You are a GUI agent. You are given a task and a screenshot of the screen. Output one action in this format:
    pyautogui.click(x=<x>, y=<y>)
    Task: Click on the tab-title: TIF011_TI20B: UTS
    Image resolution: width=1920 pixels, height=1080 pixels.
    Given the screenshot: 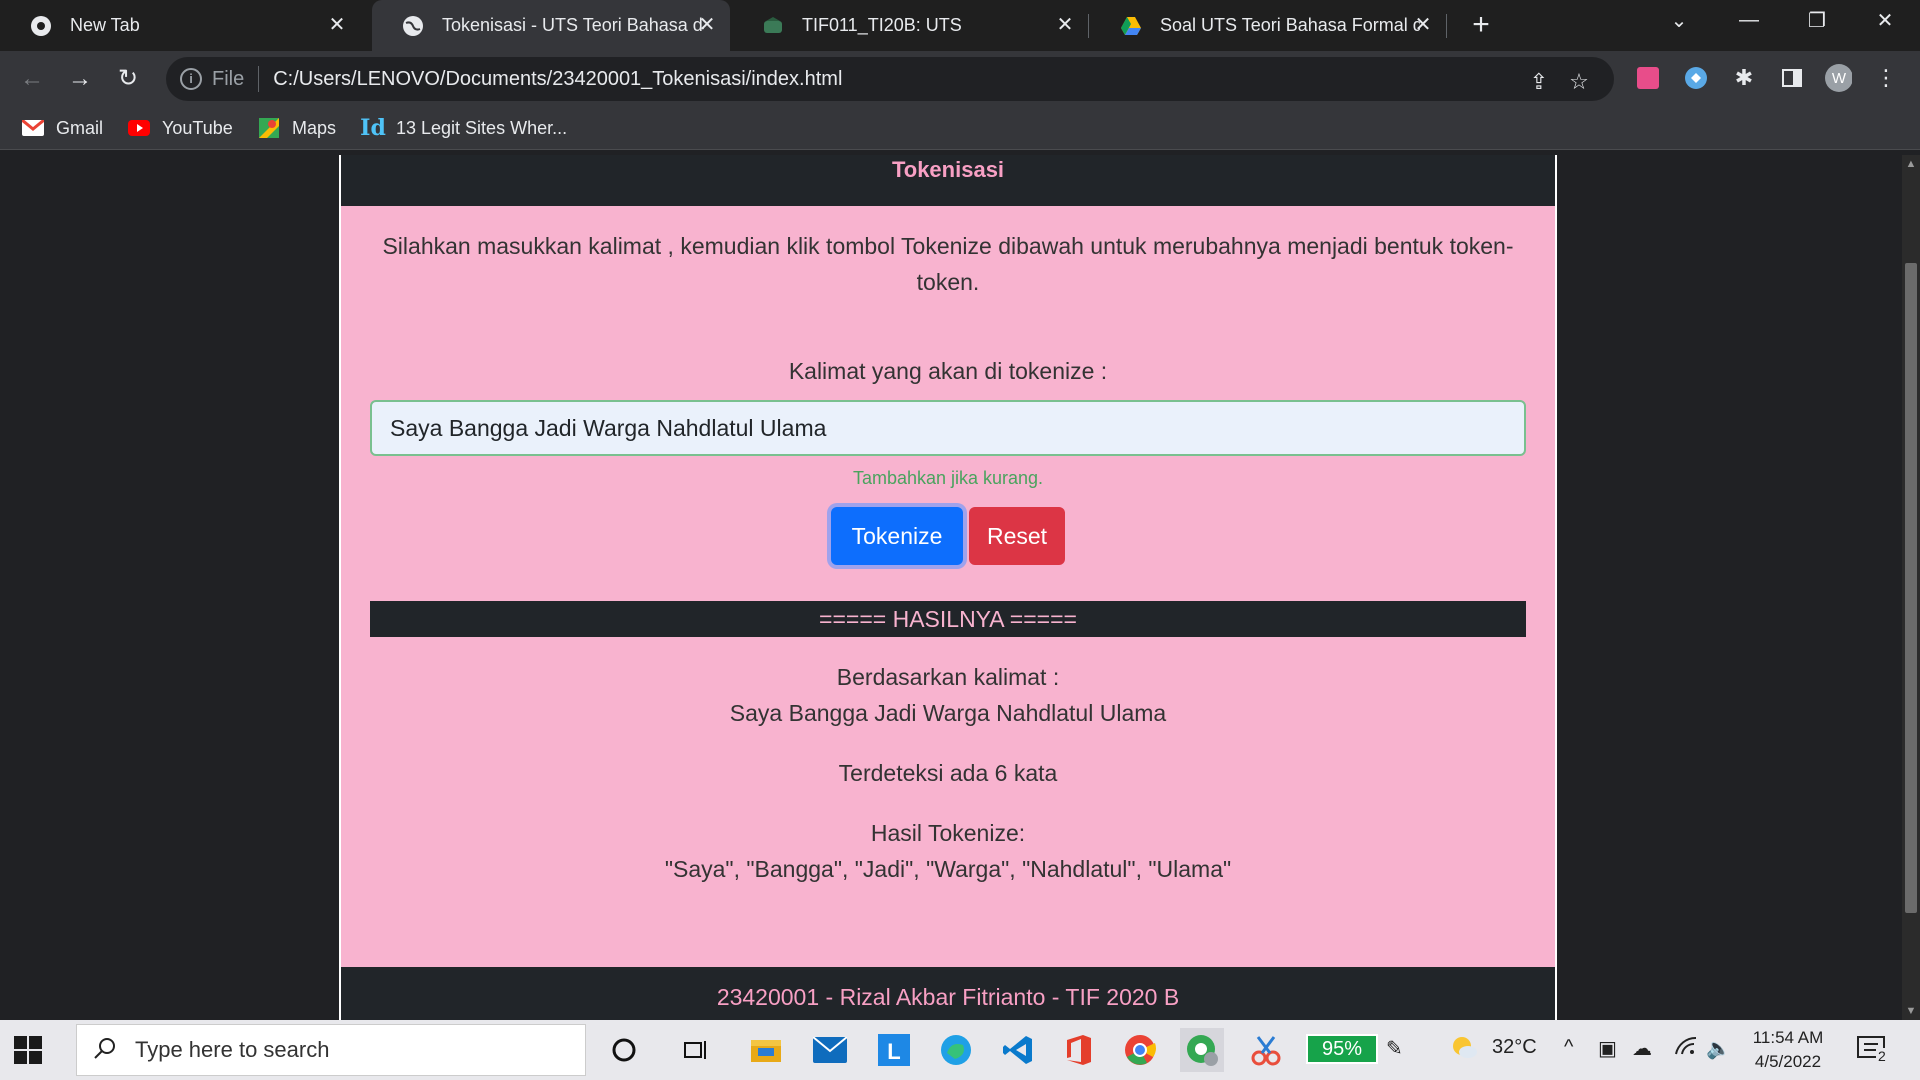 What is the action you would take?
    pyautogui.click(x=882, y=25)
    